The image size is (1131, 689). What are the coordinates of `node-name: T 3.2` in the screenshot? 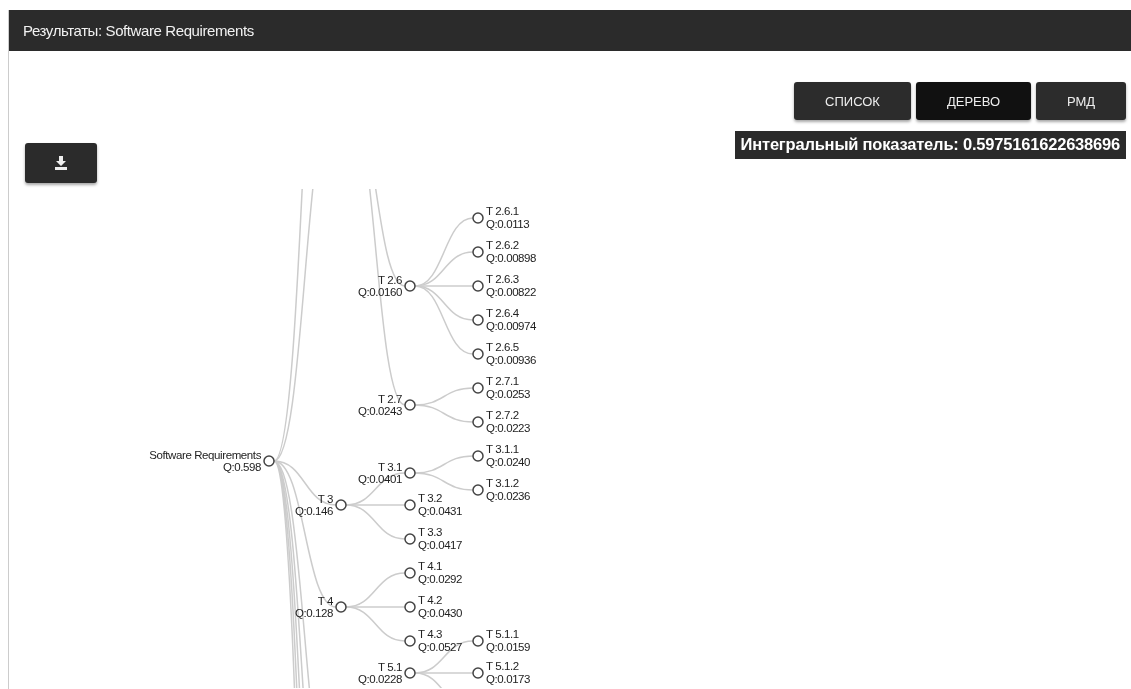 It's located at (430, 498).